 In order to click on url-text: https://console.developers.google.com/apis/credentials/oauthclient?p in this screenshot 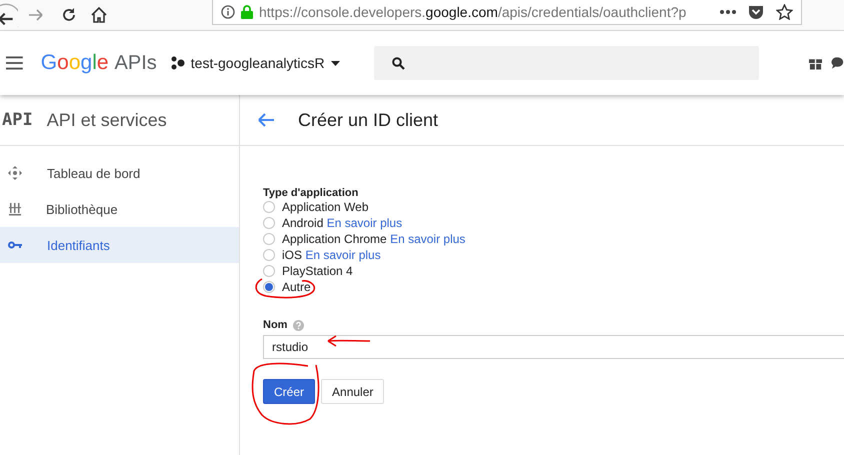, I will do `click(473, 12)`.